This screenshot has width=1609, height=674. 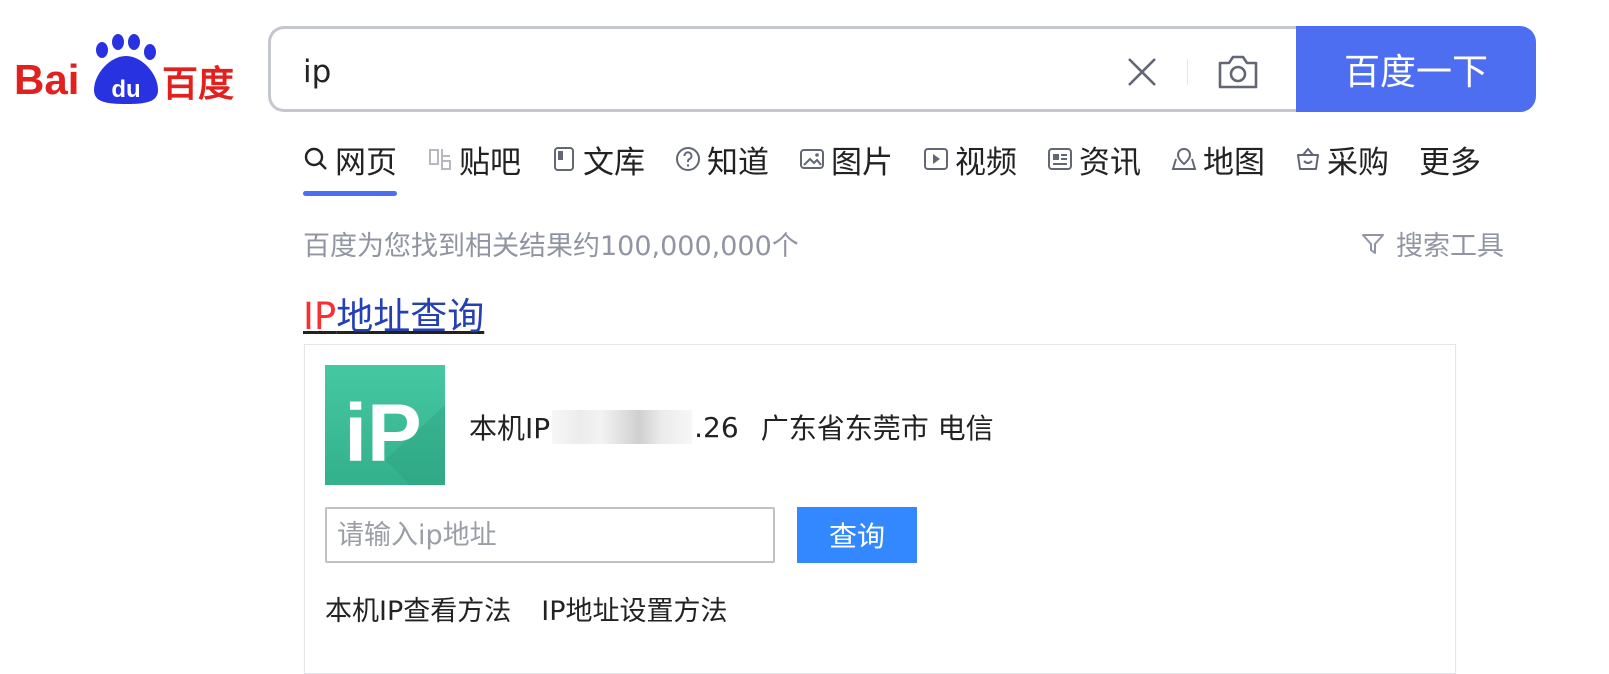 What do you see at coordinates (46, 79) in the screenshot?
I see `logo-text-bai: Bai` at bounding box center [46, 79].